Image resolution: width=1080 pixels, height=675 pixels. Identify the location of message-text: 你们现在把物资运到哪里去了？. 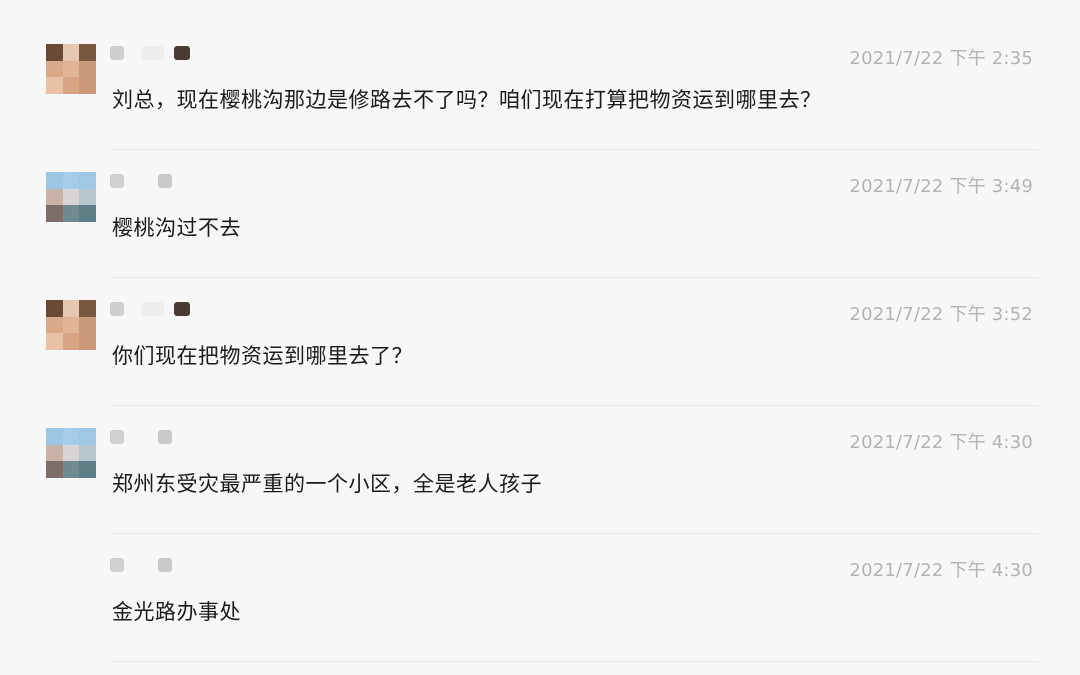
(262, 356).